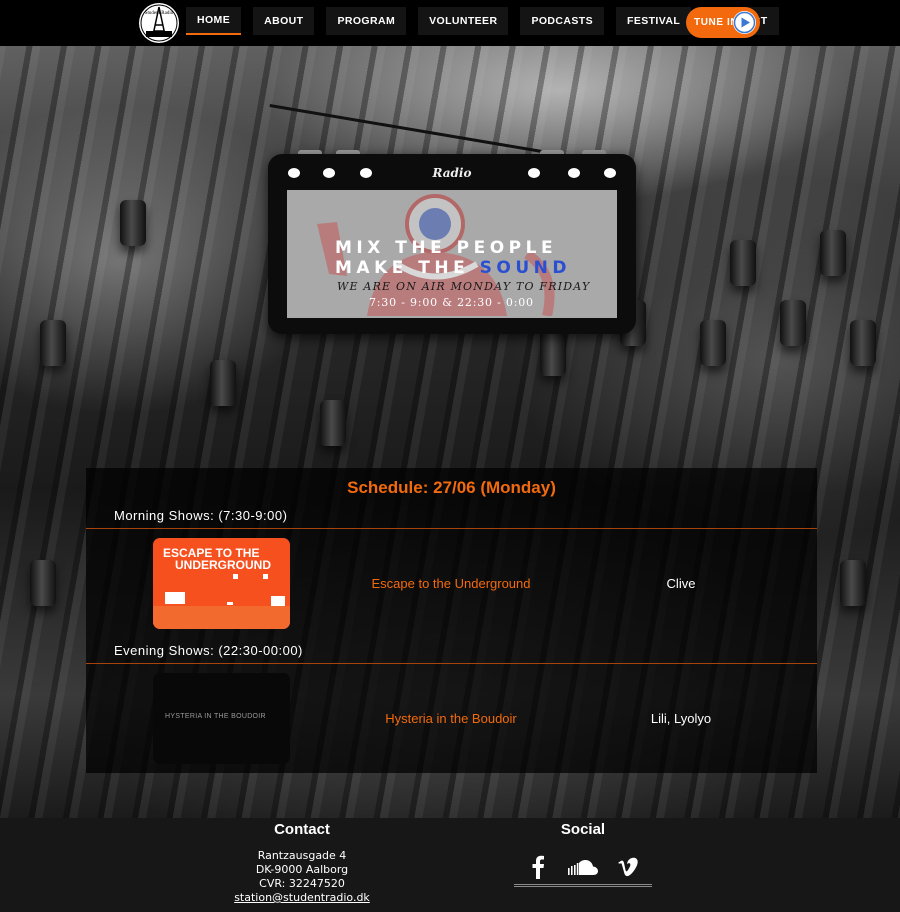  I want to click on svg-text: Student Radio, so click(159, 13).